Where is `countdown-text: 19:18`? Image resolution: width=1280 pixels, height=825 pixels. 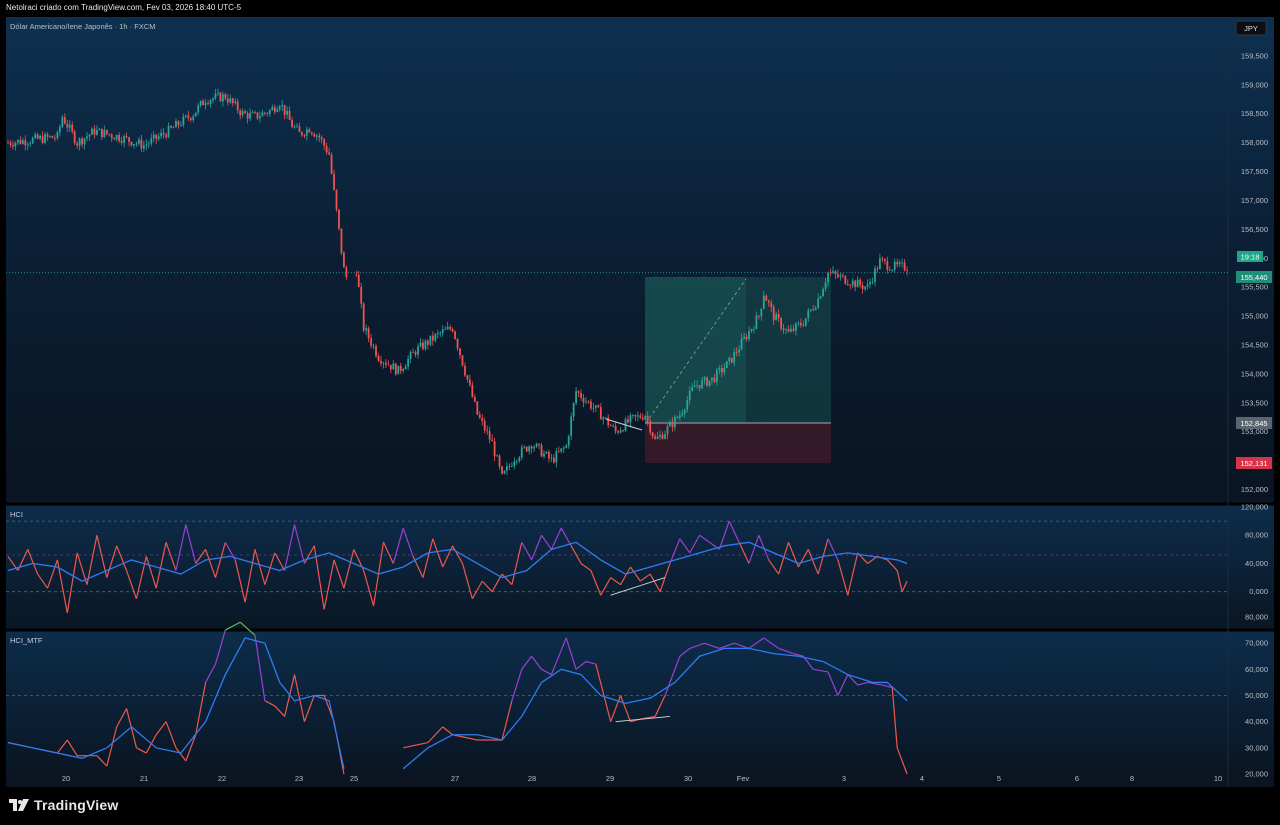 countdown-text: 19:18 is located at coordinates (1250, 257).